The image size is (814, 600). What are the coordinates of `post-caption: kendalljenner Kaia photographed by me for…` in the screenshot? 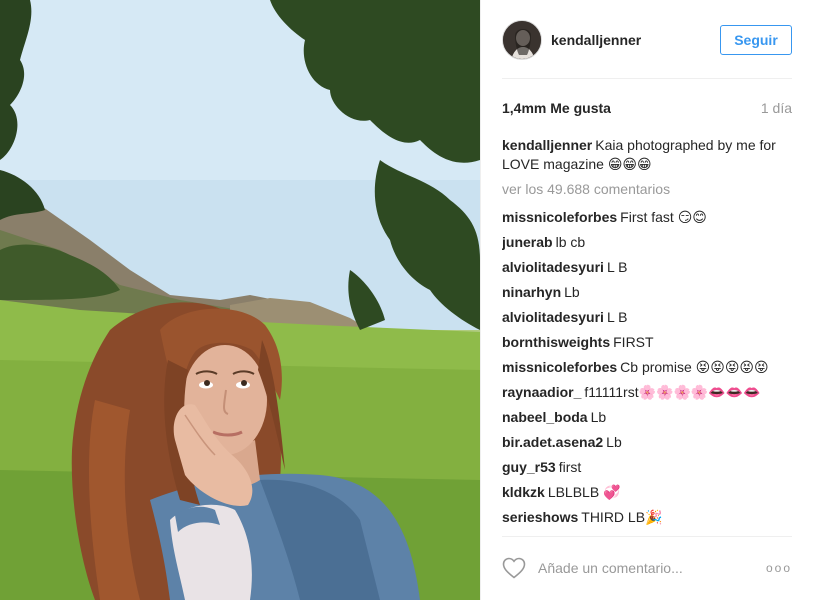 It's located at (647, 155).